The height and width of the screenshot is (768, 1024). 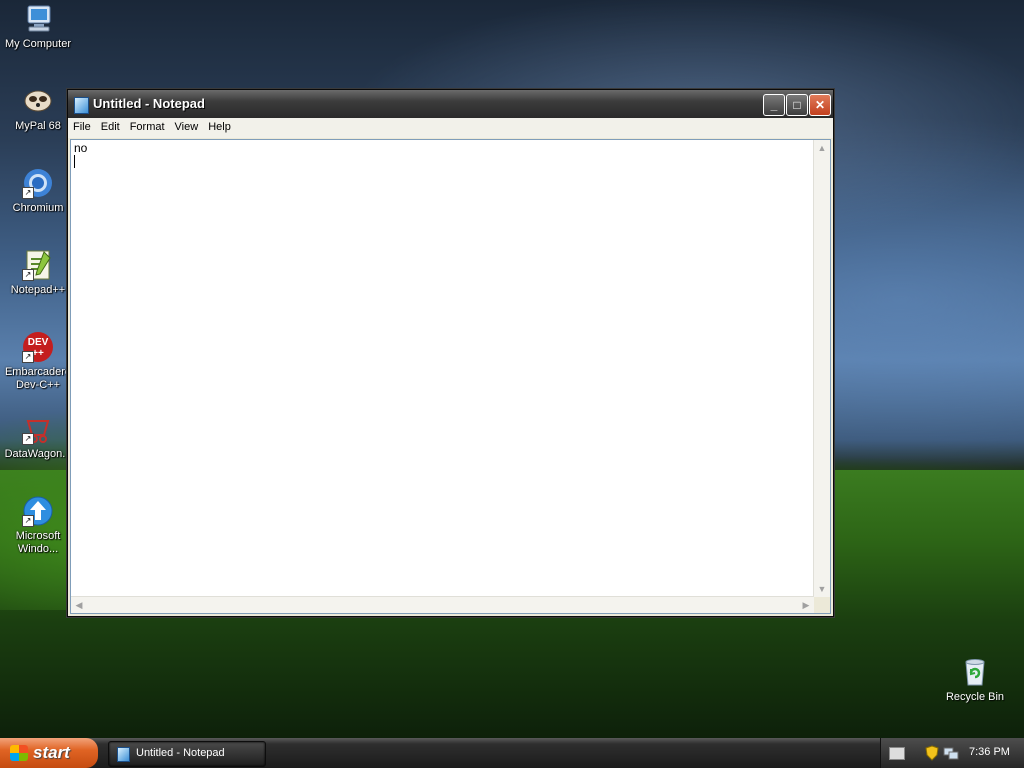 I want to click on size-grip, so click(x=822, y=605).